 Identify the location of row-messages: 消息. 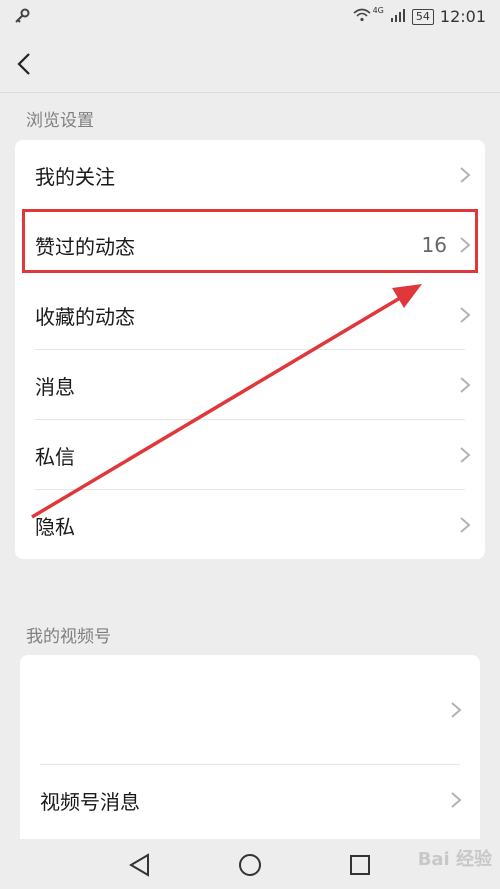
(250, 385).